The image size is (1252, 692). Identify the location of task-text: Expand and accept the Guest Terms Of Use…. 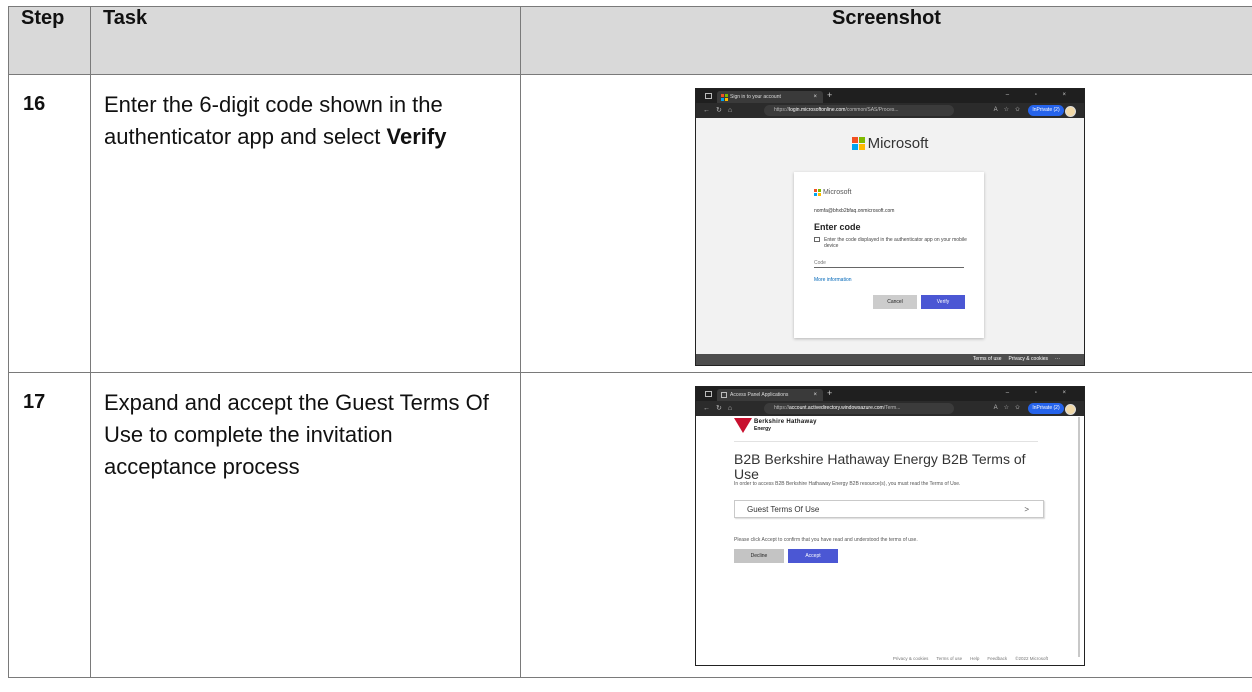
(296, 434).